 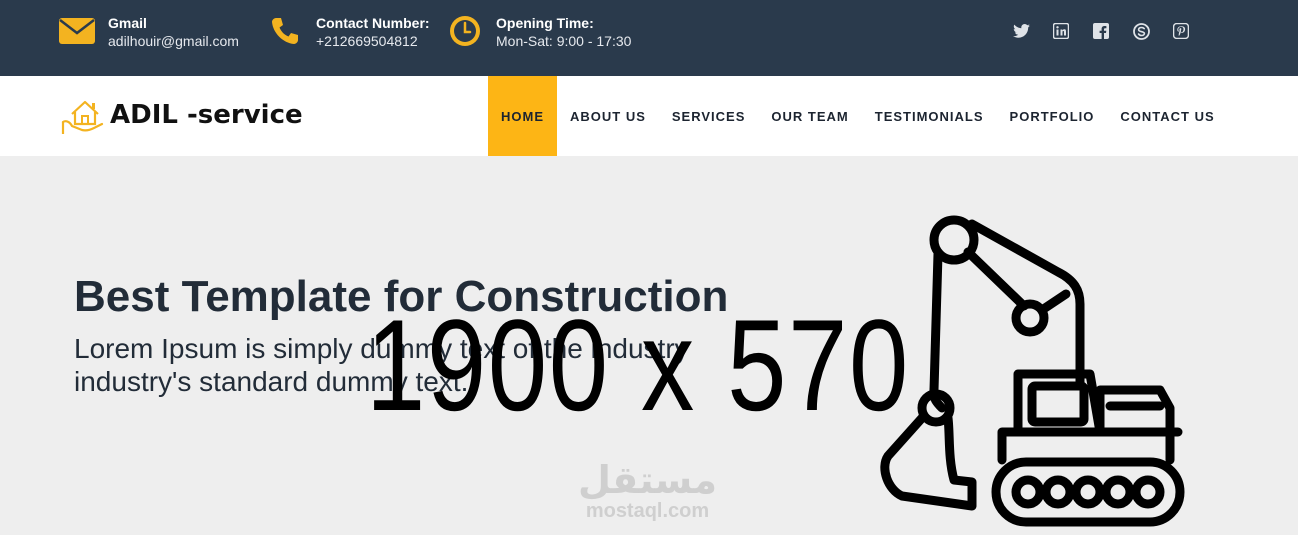 I want to click on excavator-icon, so click(x=1032, y=371).